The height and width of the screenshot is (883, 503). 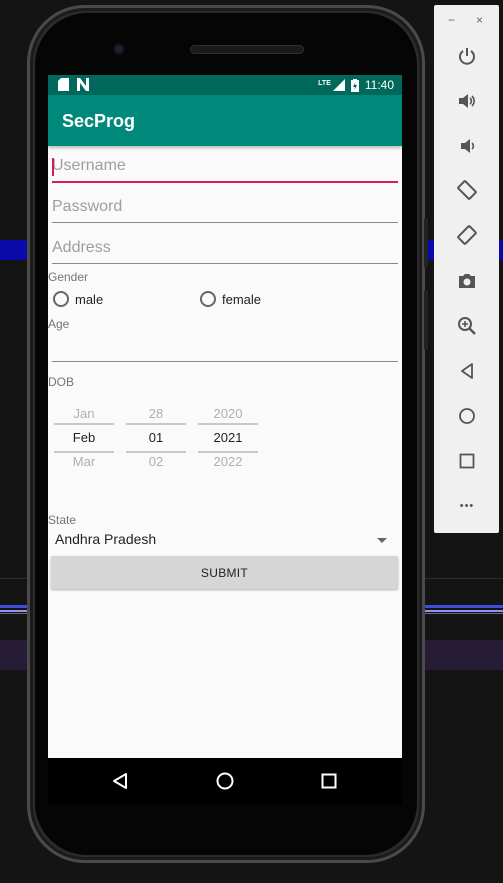 I want to click on username-input, so click(x=225, y=169).